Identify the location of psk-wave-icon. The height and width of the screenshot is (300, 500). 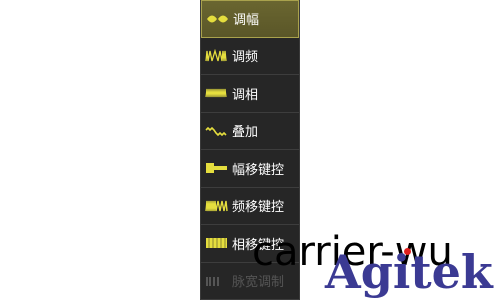
(217, 243).